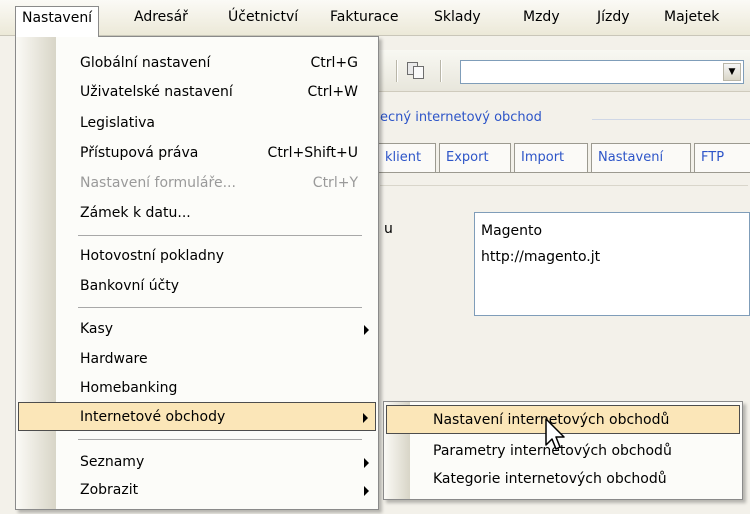  What do you see at coordinates (109, 490) in the screenshot?
I see `menu-item-label: Zobrazit` at bounding box center [109, 490].